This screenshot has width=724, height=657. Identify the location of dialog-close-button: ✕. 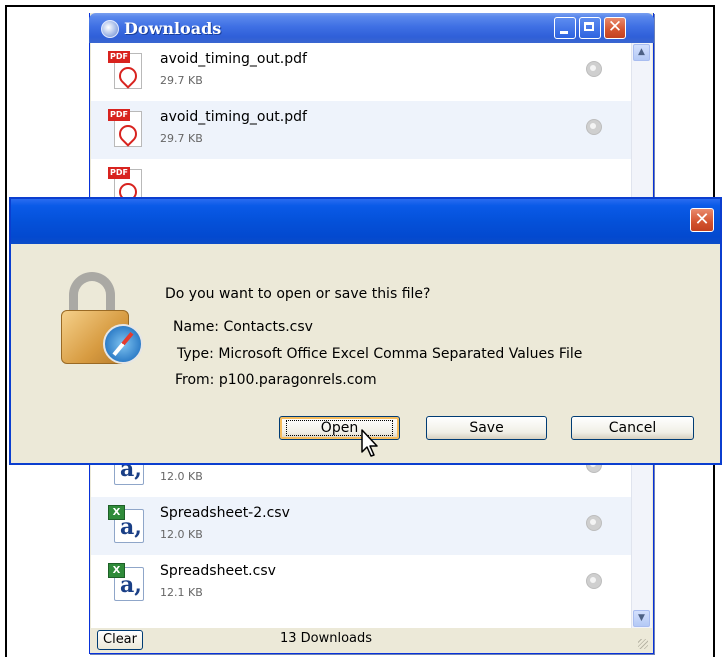
(702, 220).